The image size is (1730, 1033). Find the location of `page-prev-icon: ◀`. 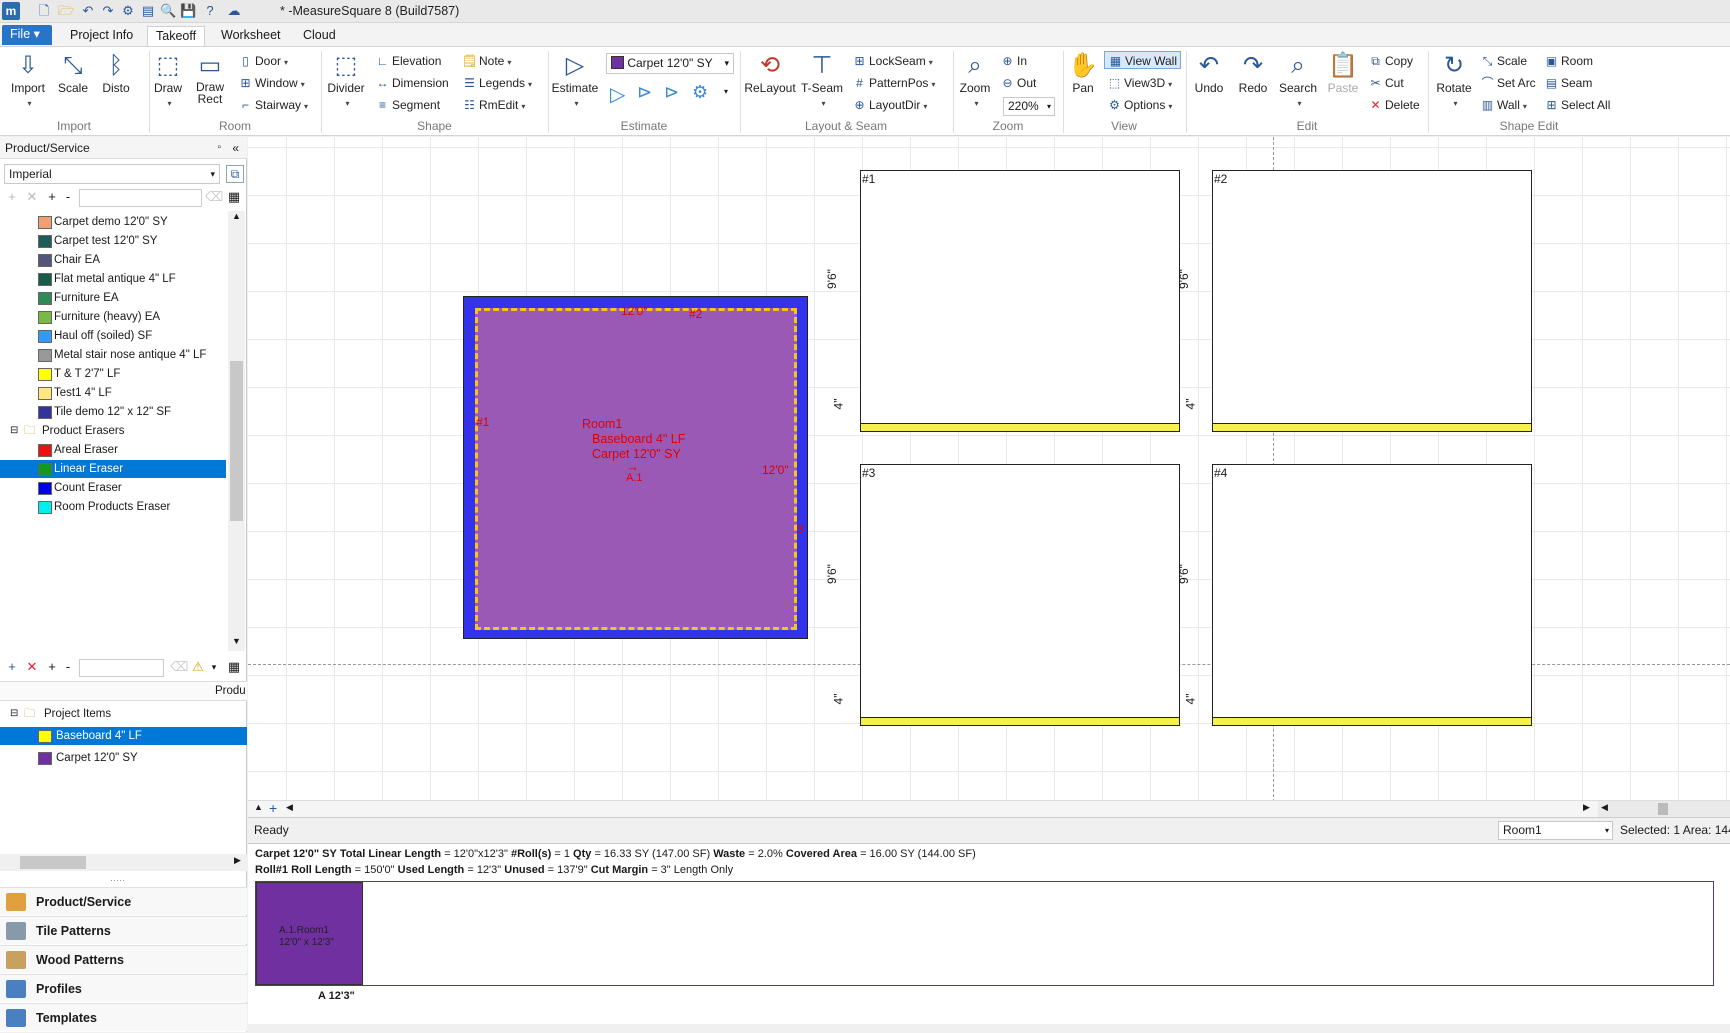

page-prev-icon: ◀ is located at coordinates (289, 807).